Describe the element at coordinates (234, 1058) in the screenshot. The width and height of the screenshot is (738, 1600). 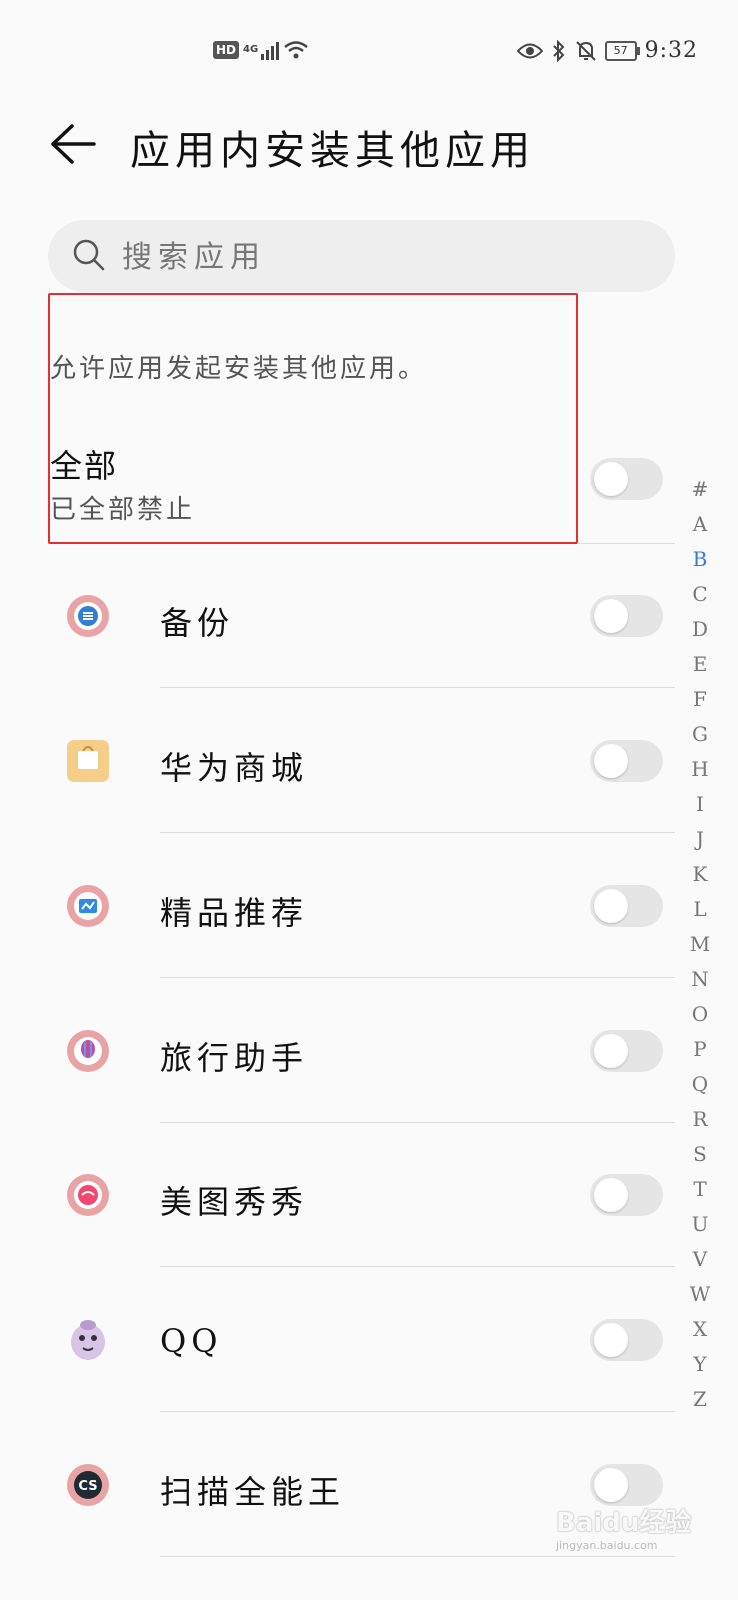
I see `app-label: 旅行助手` at that location.